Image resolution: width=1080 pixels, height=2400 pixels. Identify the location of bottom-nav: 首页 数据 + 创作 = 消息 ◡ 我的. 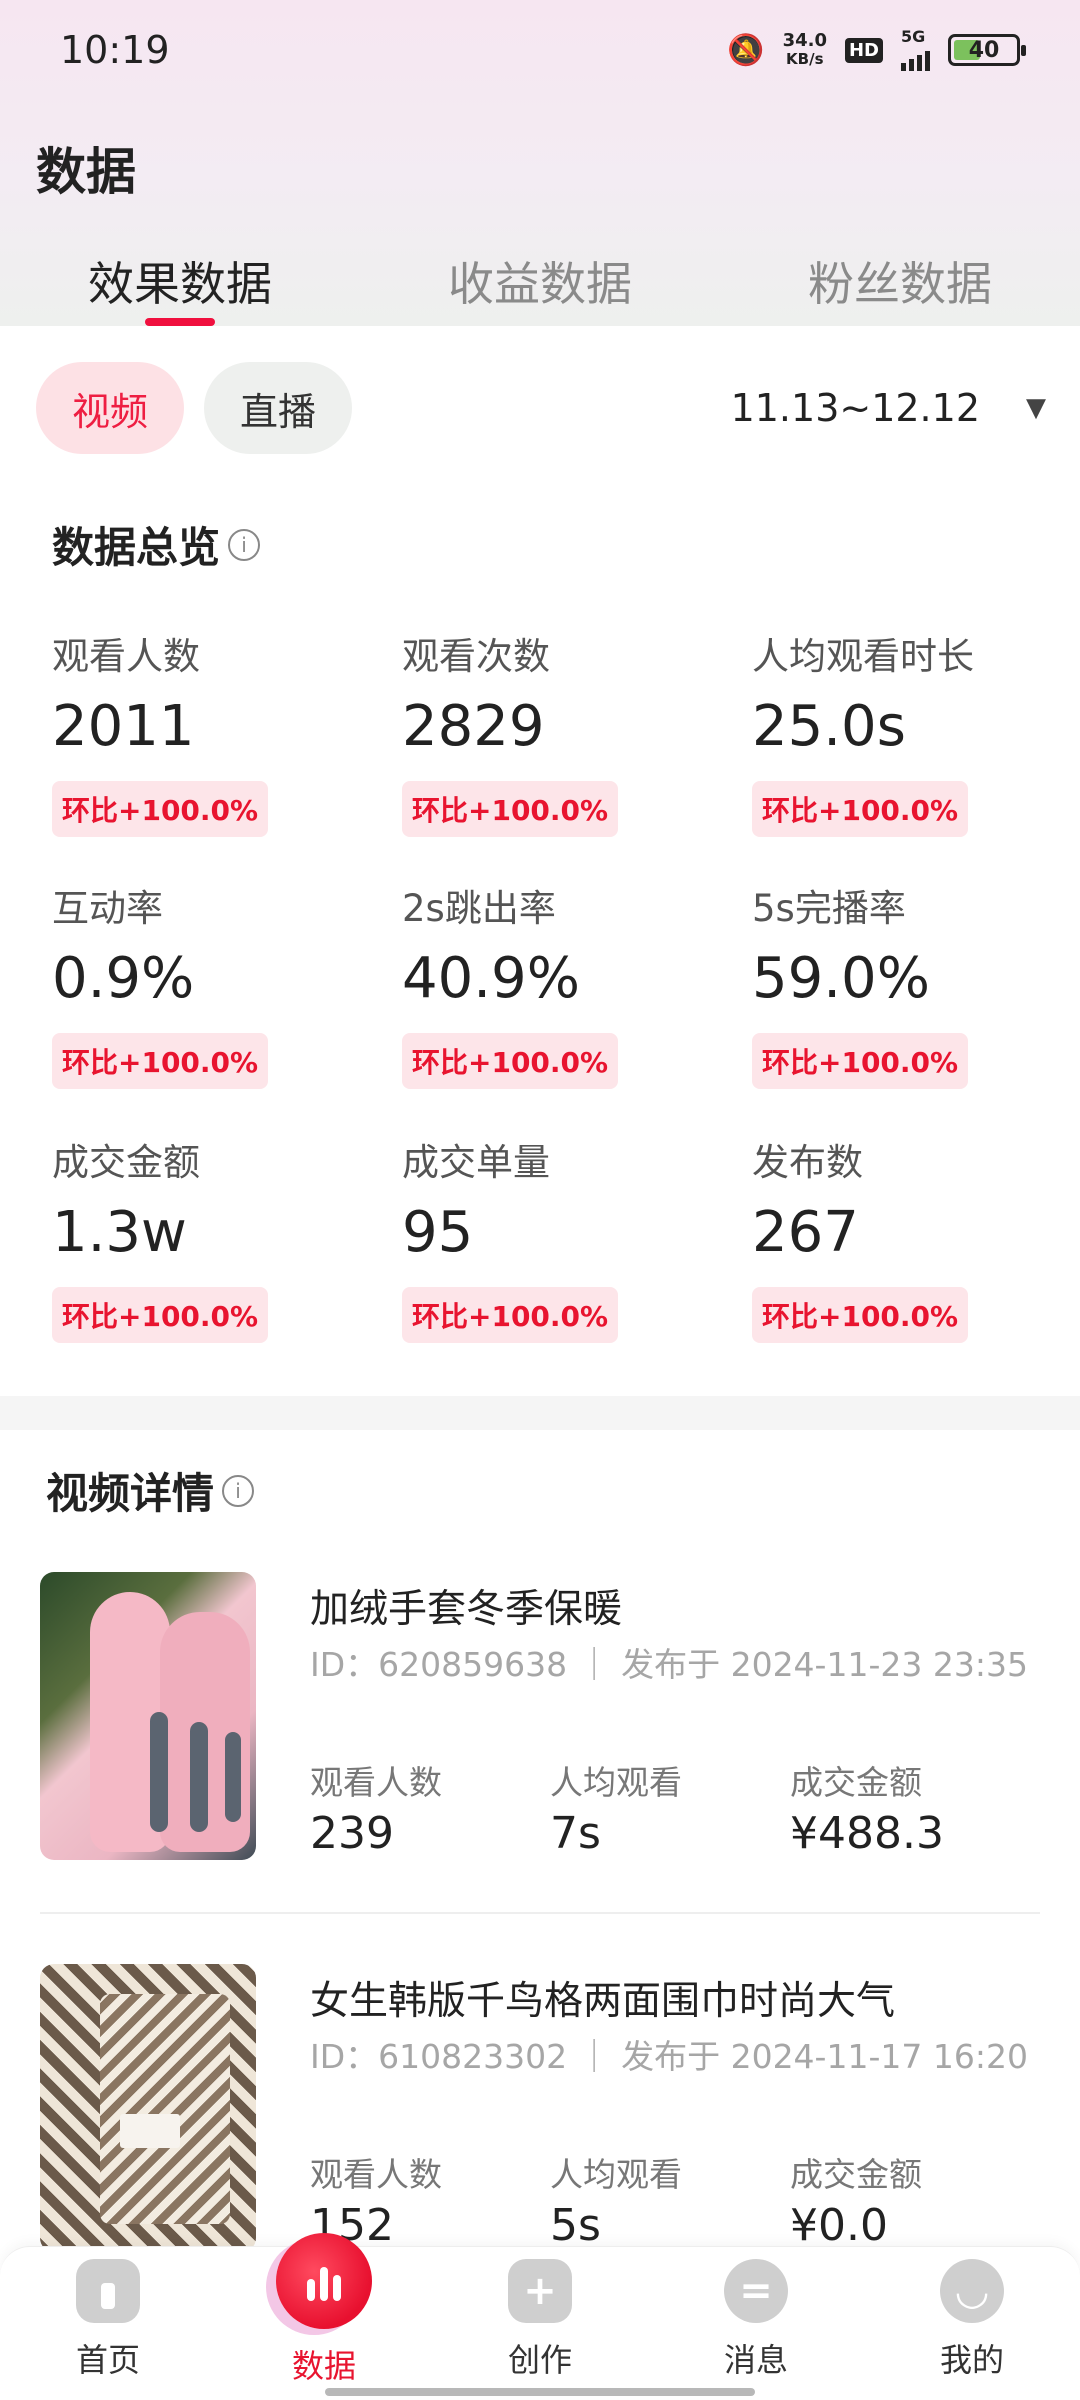
(540, 2316).